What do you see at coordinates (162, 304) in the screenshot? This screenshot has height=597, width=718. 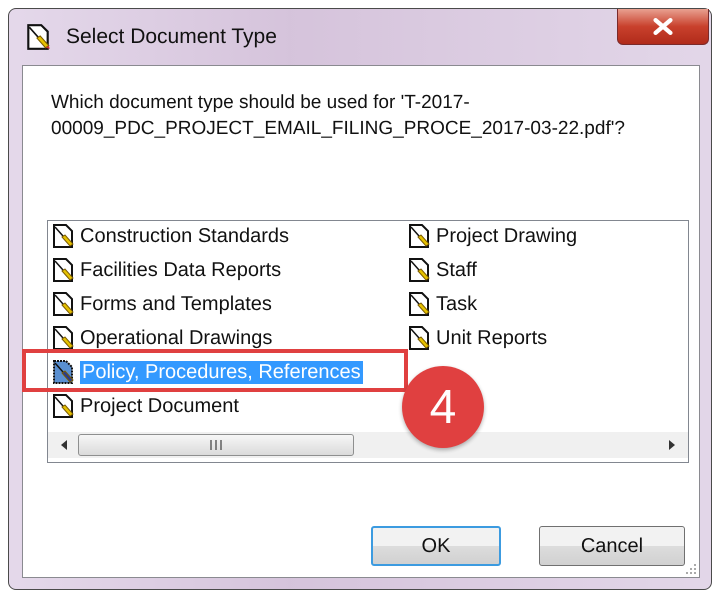 I see `list-item: Forms and Templates` at bounding box center [162, 304].